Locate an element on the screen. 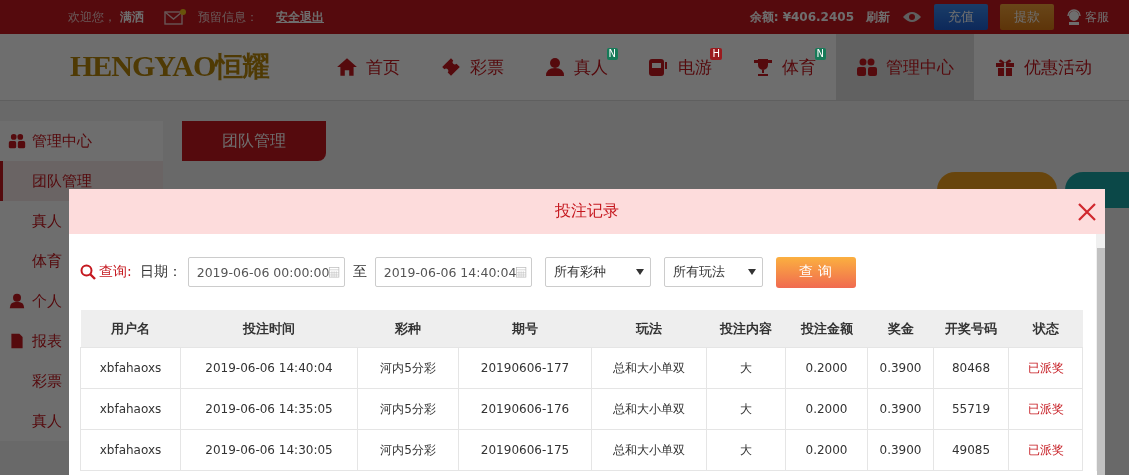 This screenshot has width=1129, height=475. column-header: 彩种 is located at coordinates (408, 329).